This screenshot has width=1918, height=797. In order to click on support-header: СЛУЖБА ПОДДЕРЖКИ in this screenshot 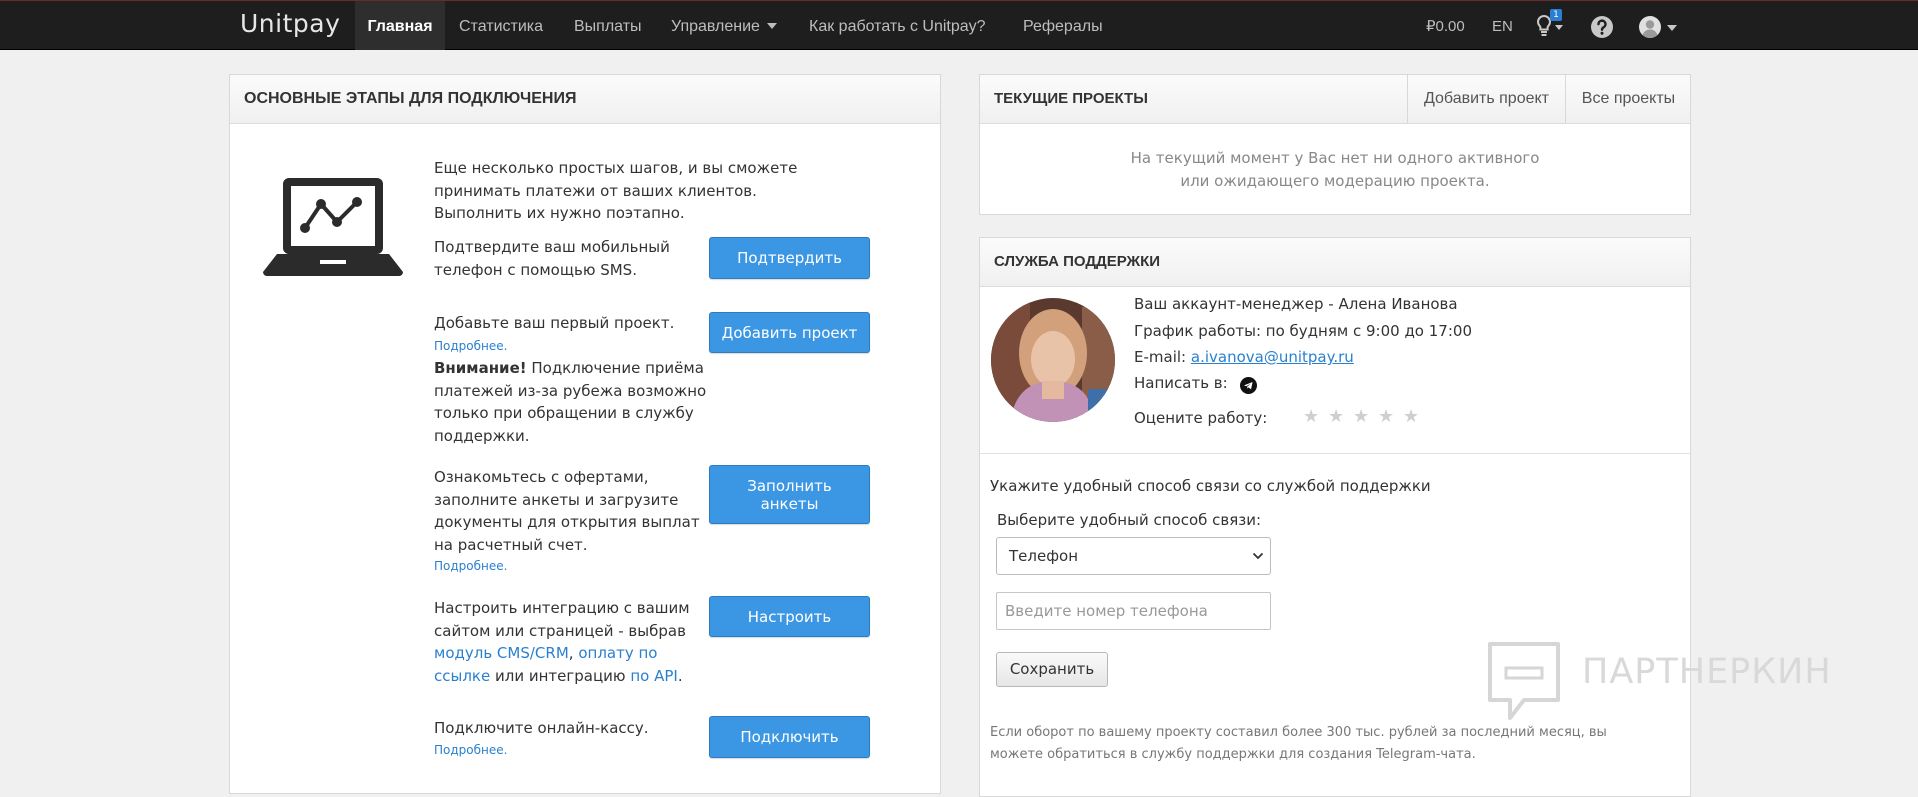, I will do `click(1335, 262)`.